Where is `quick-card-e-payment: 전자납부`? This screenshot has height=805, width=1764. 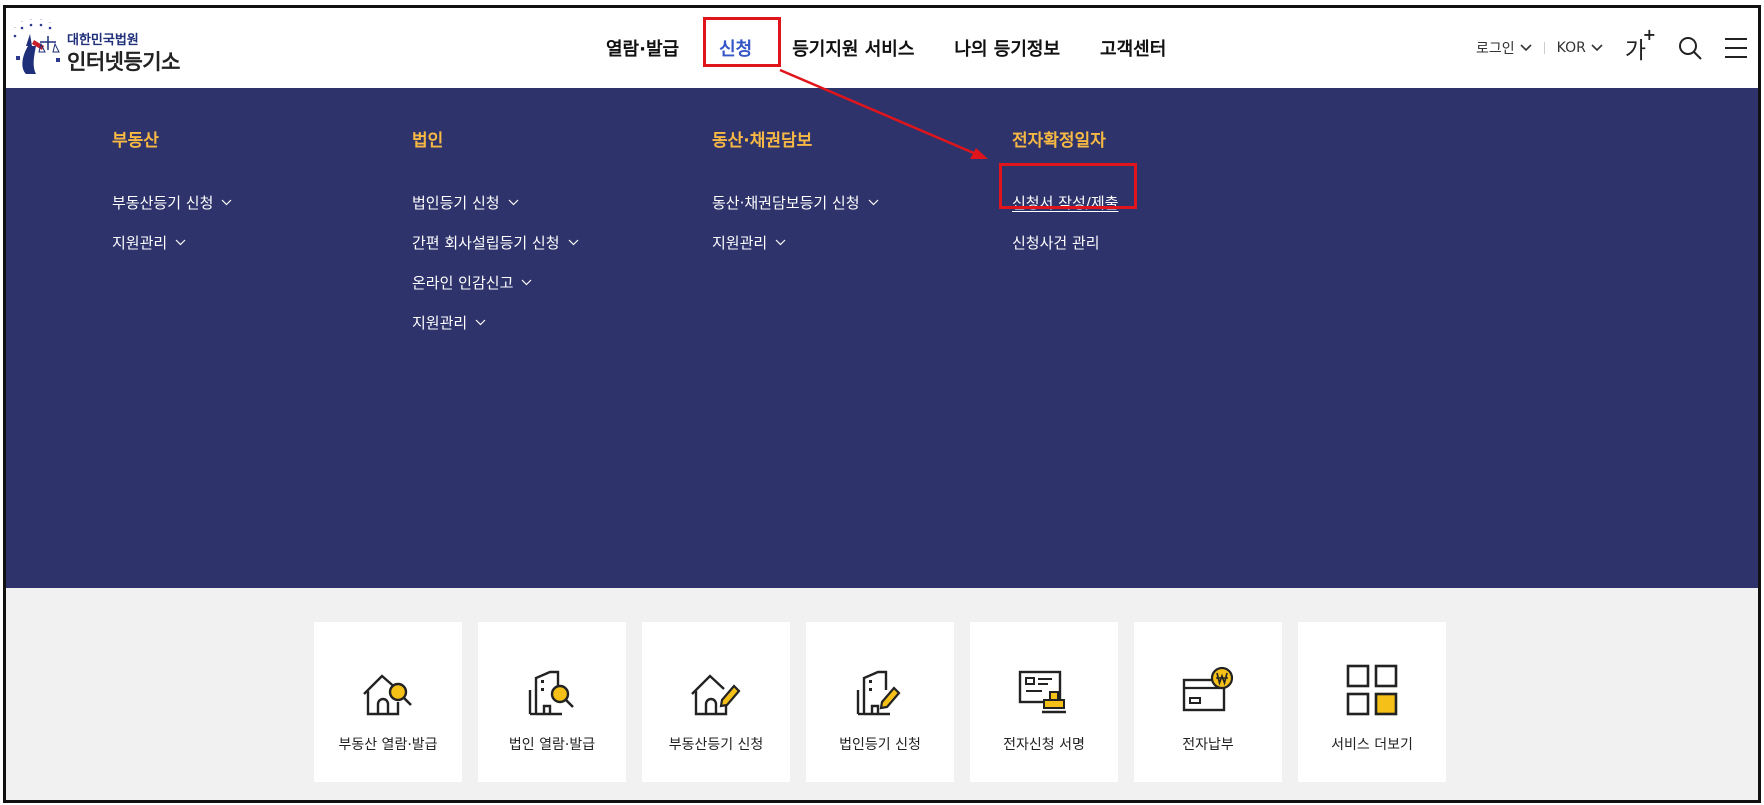
quick-card-e-payment: 전자납부 is located at coordinates (1208, 702).